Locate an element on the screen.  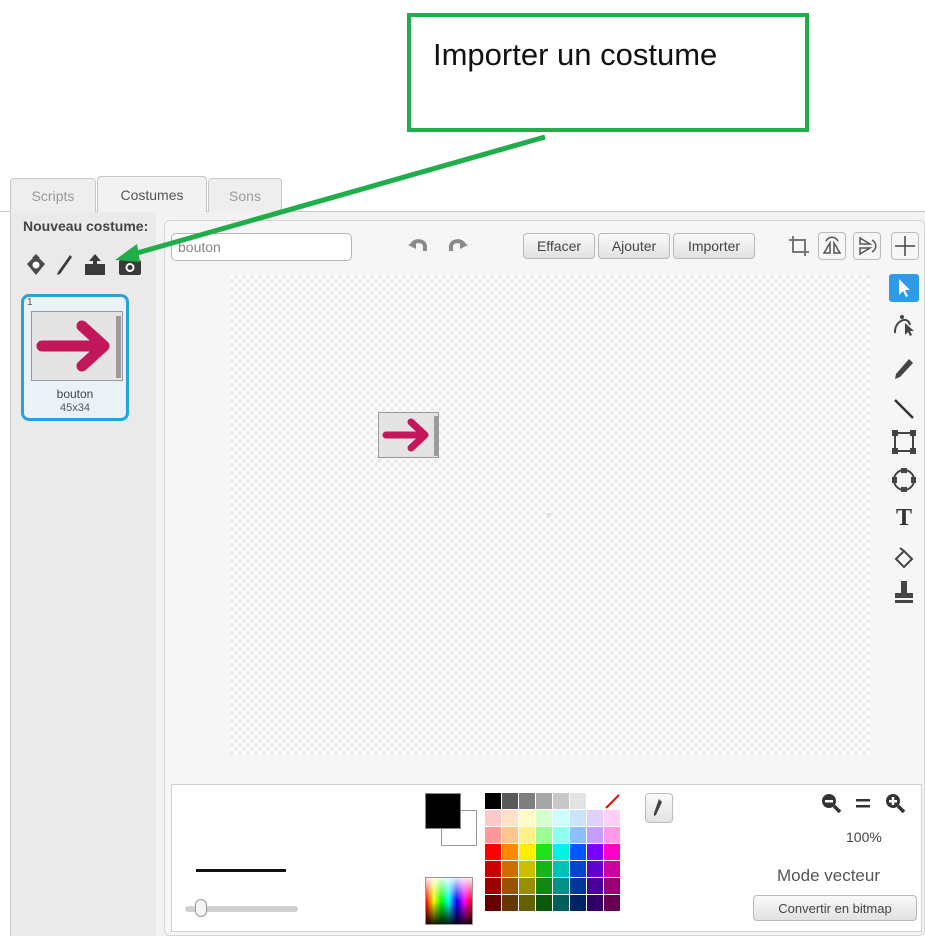
stamp-tool-icon is located at coordinates (904, 592).